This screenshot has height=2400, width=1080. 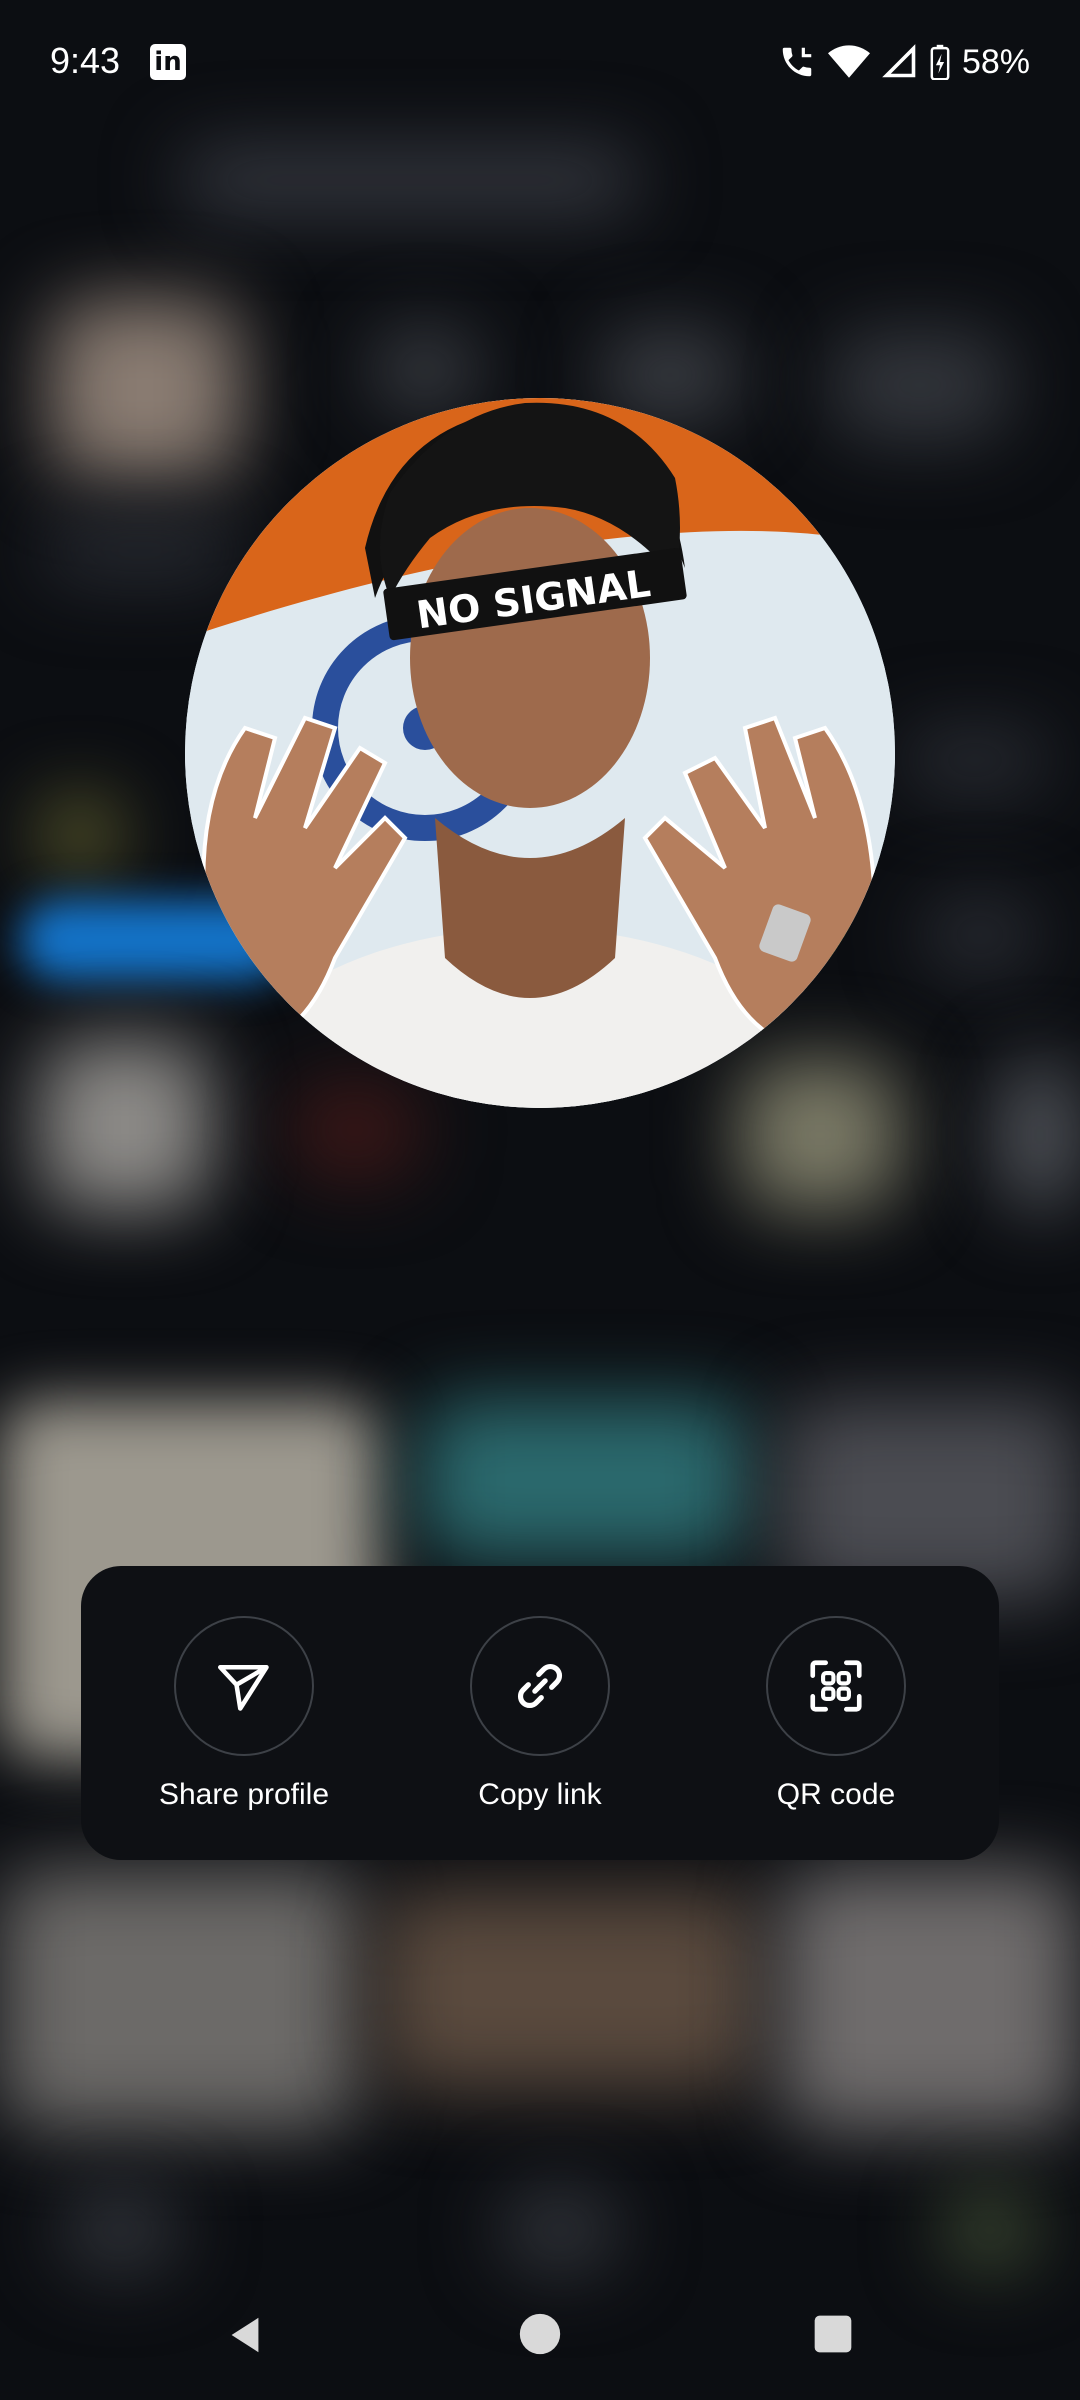 What do you see at coordinates (995, 61) in the screenshot?
I see `battery-percent: 58%` at bounding box center [995, 61].